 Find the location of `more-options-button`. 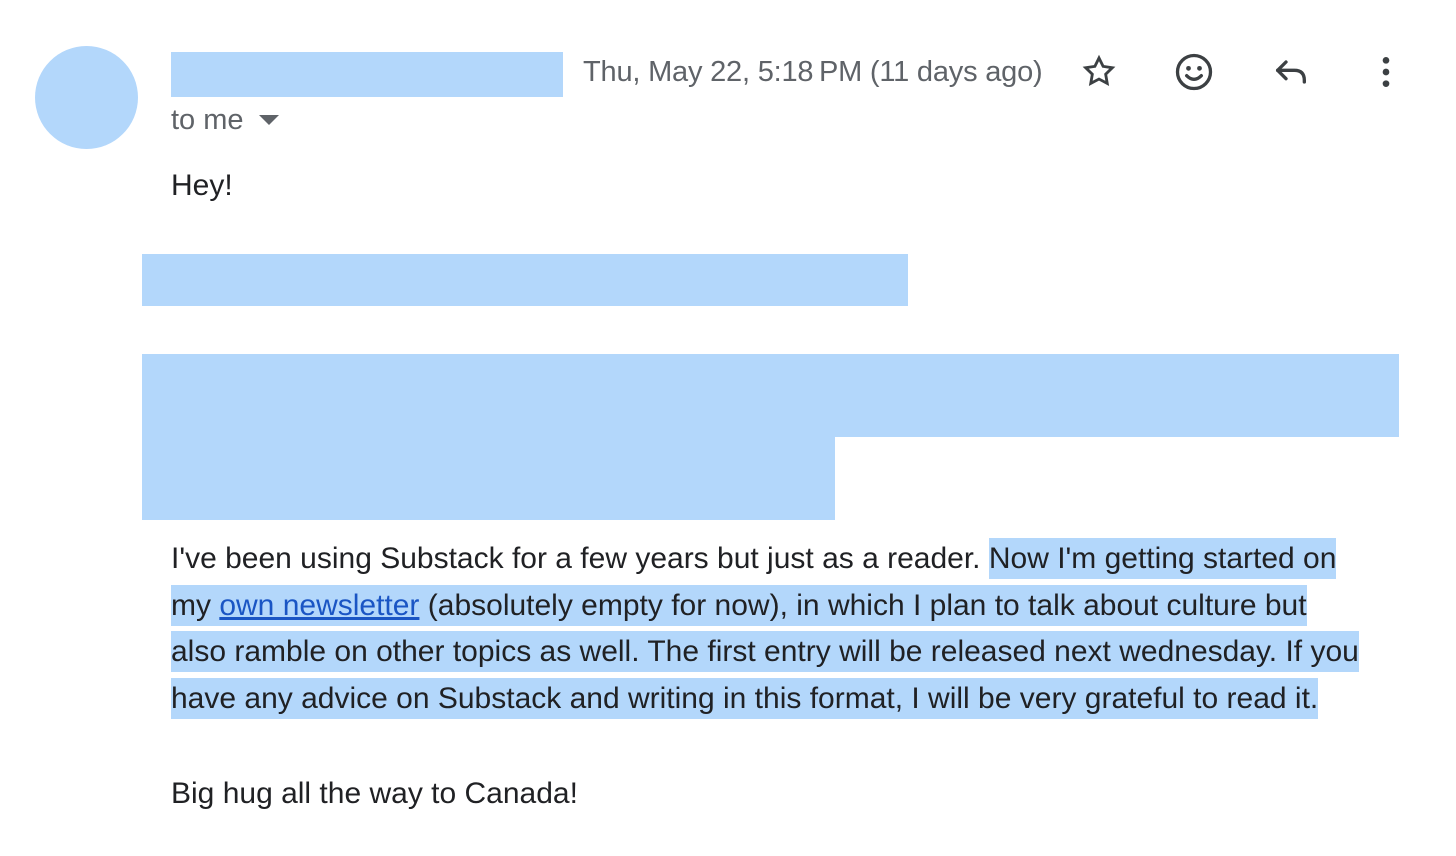

more-options-button is located at coordinates (1386, 72).